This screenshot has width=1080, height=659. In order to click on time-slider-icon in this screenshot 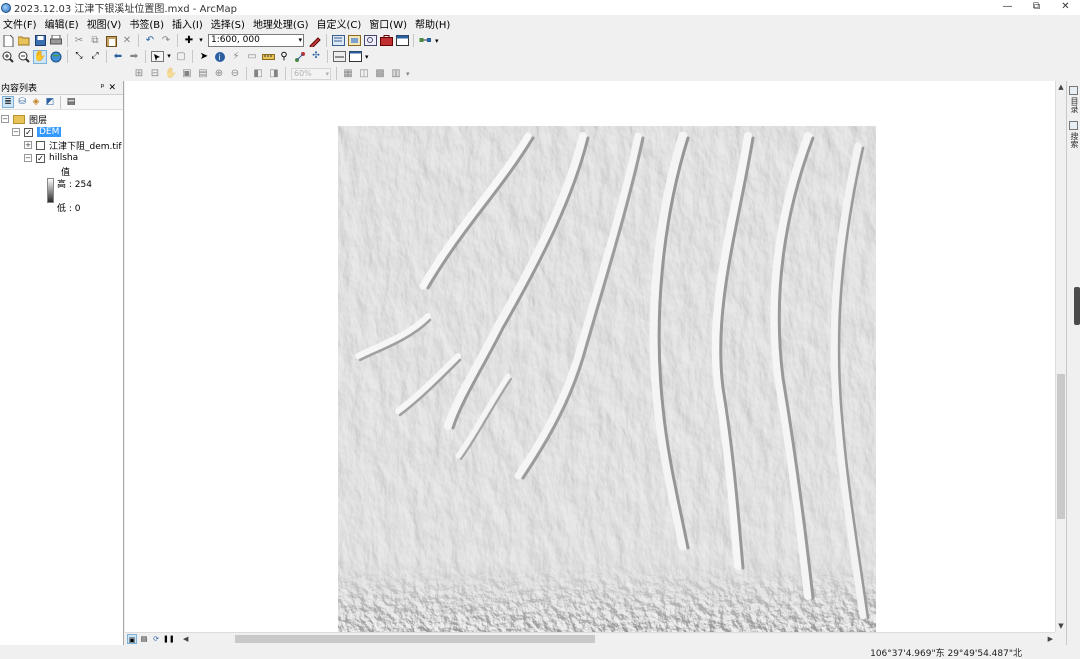, I will do `click(339, 57)`.